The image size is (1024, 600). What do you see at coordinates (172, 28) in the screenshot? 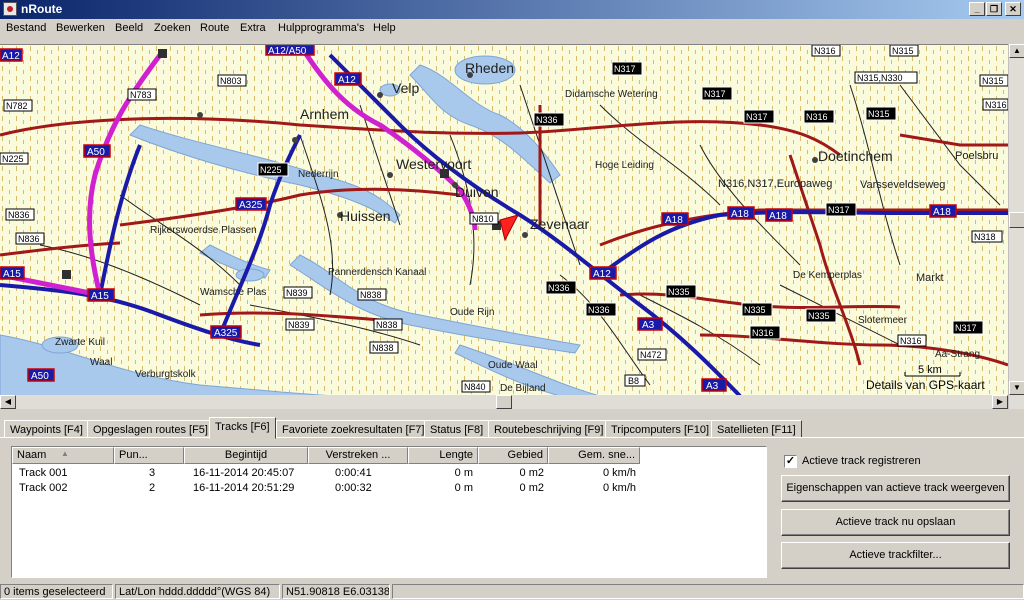
I see `menu-zoeken: Zoeken` at bounding box center [172, 28].